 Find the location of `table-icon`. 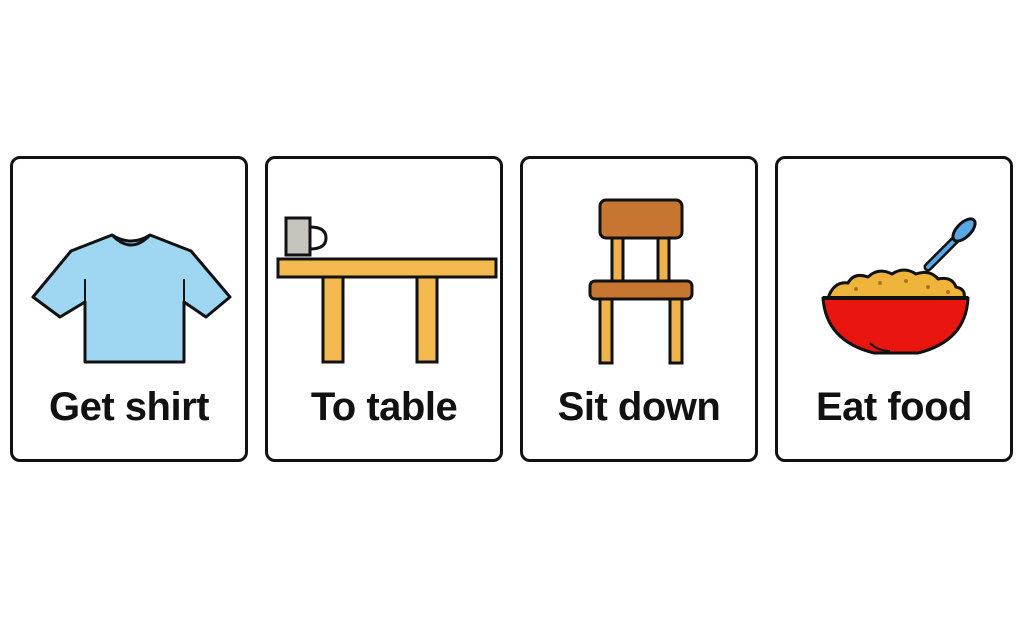

table-icon is located at coordinates (387, 290).